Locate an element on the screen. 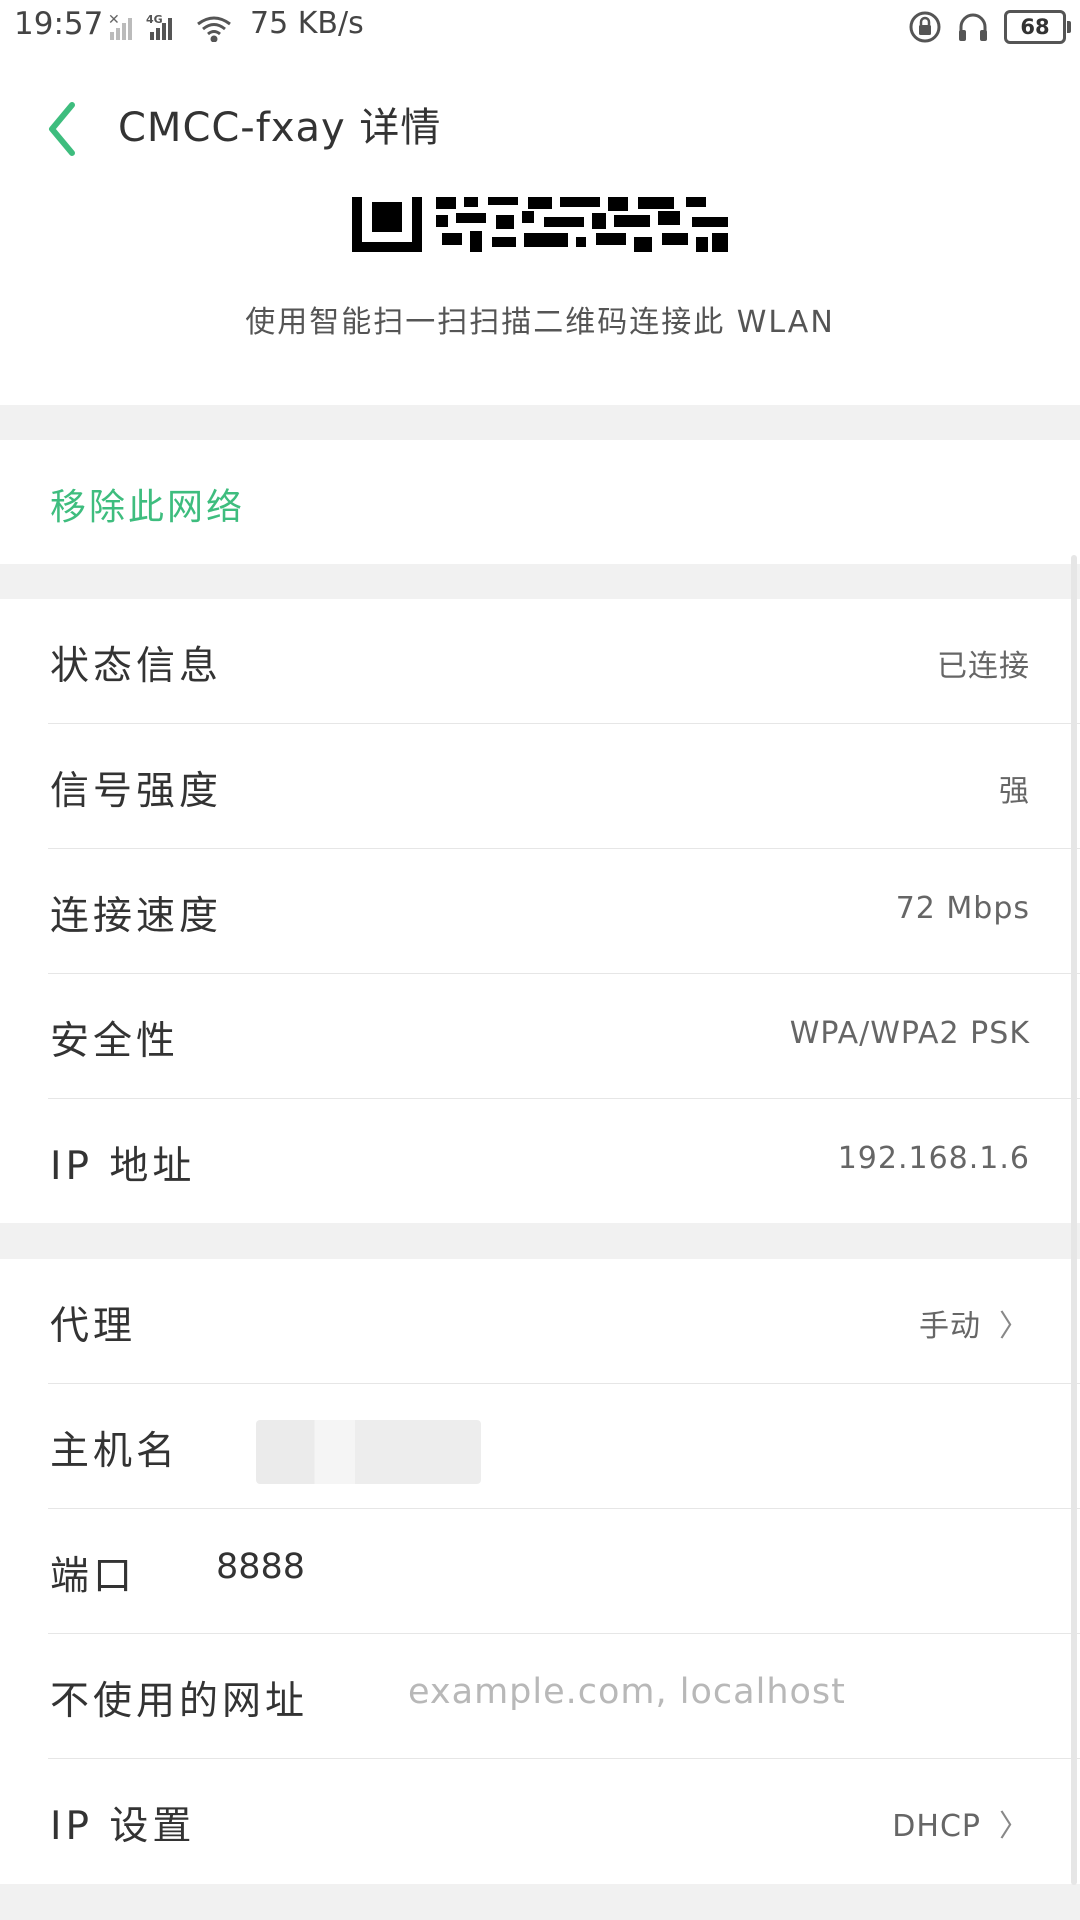 The height and width of the screenshot is (1920, 1080). status-right-icons: 68 is located at coordinates (989, 27).